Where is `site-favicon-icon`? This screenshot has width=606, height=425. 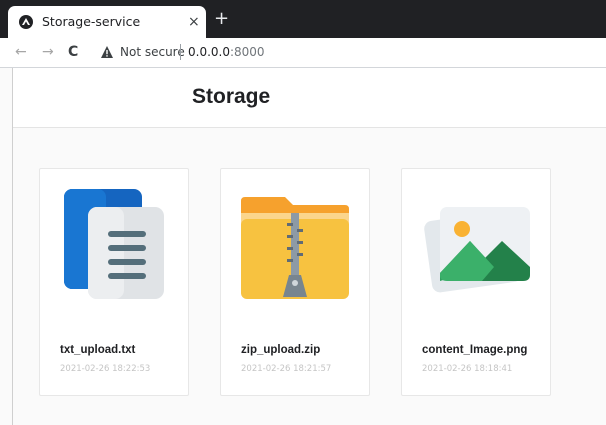
site-favicon-icon is located at coordinates (26, 22).